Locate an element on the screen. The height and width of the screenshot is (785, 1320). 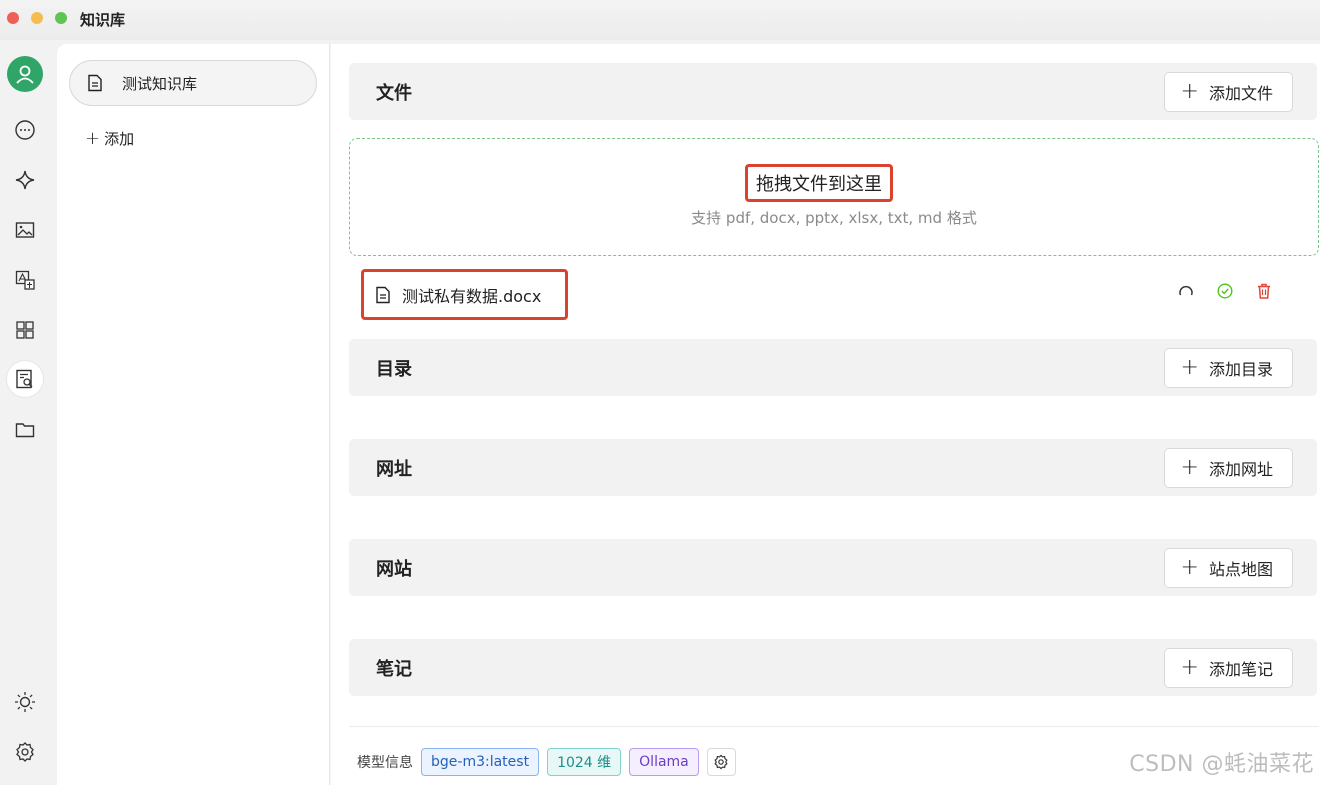
window-title: 知识库 is located at coordinates (103, 20).